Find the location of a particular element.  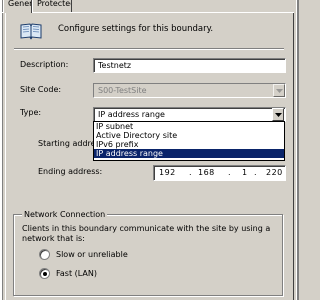

dialog-left-edge is located at coordinates (1, 150).